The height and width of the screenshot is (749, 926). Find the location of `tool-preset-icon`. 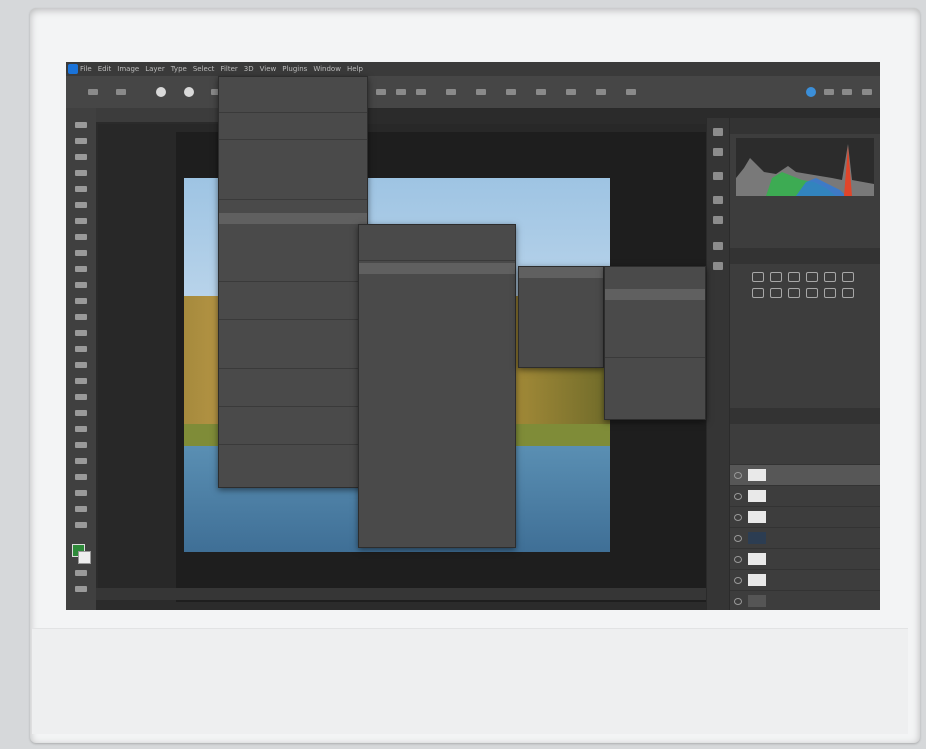

tool-preset-icon is located at coordinates (121, 92).